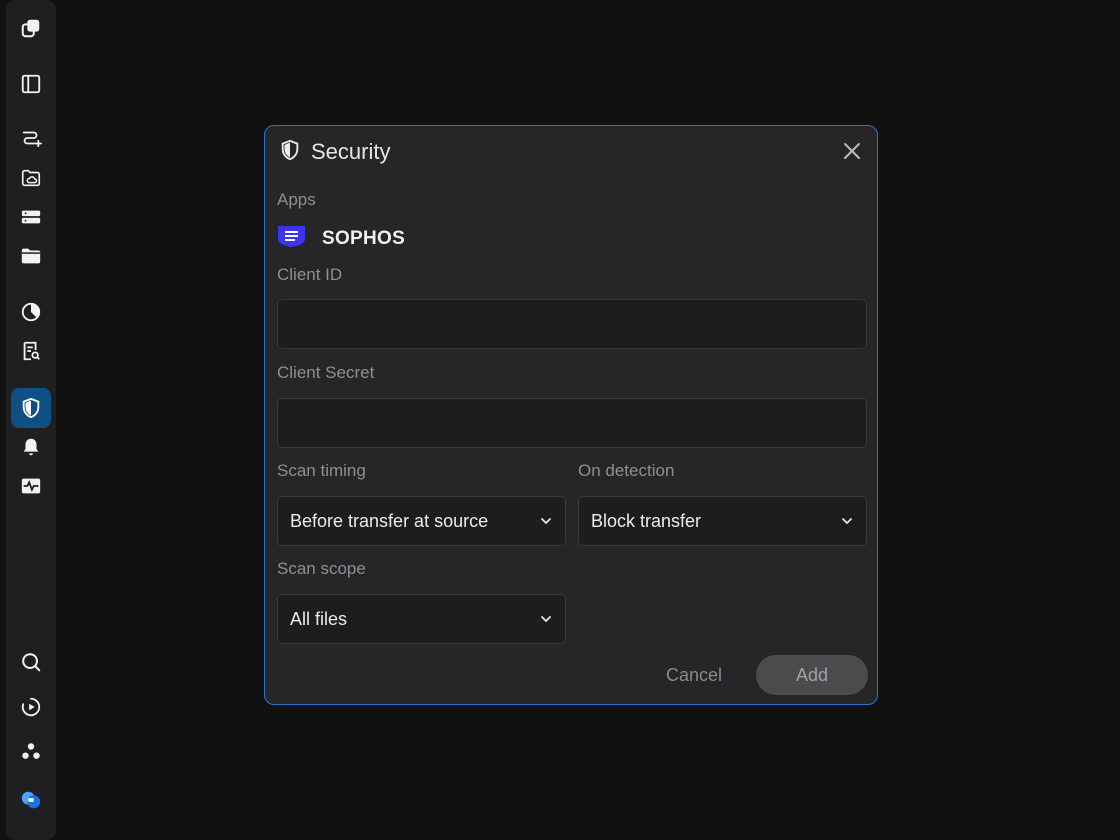 The height and width of the screenshot is (840, 1120). What do you see at coordinates (319, 618) in the screenshot?
I see `scan-scope-value: All files` at bounding box center [319, 618].